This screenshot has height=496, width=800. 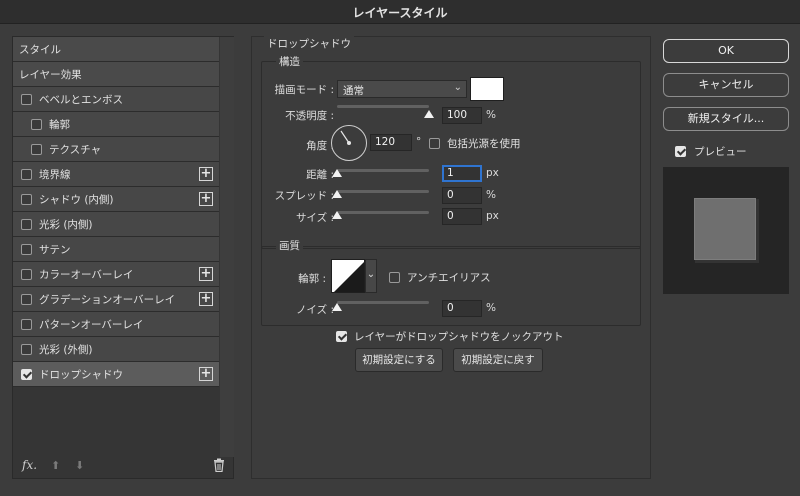 I want to click on distance-slider-track, so click(x=383, y=170).